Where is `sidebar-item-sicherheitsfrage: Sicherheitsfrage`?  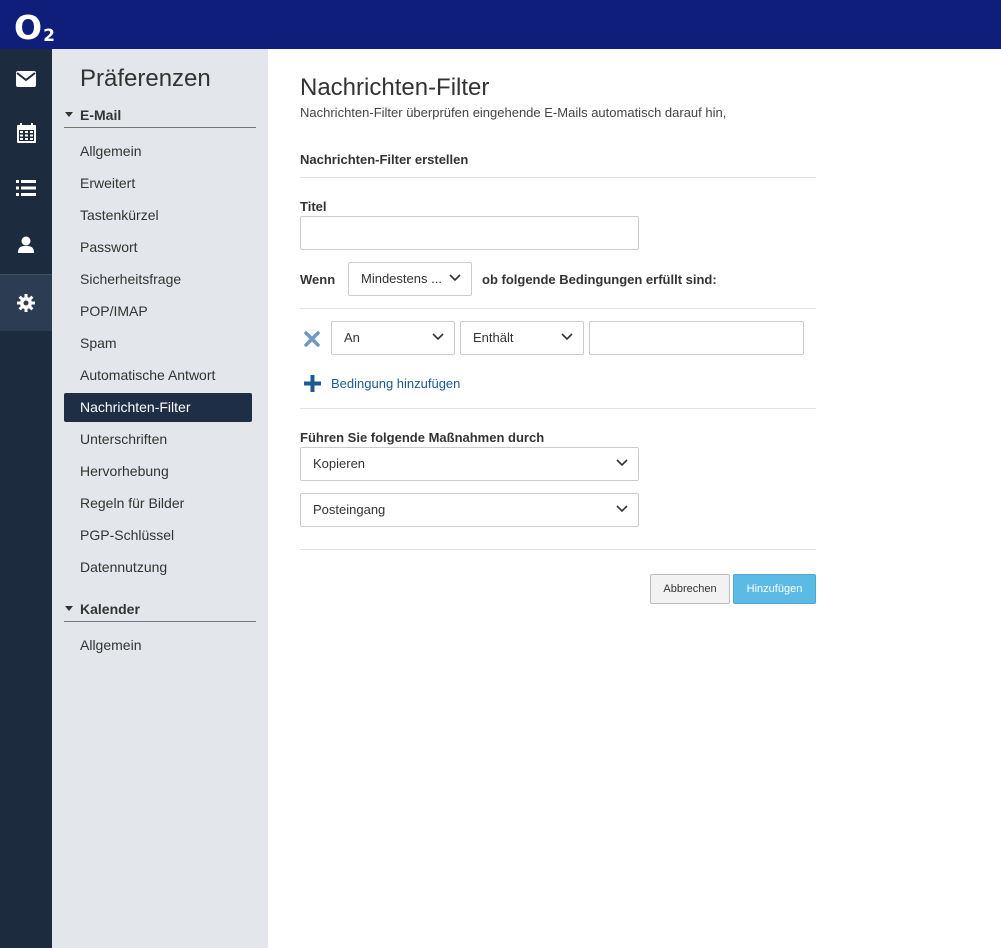
sidebar-item-sicherheitsfrage: Sicherheitsfrage is located at coordinates (158, 279).